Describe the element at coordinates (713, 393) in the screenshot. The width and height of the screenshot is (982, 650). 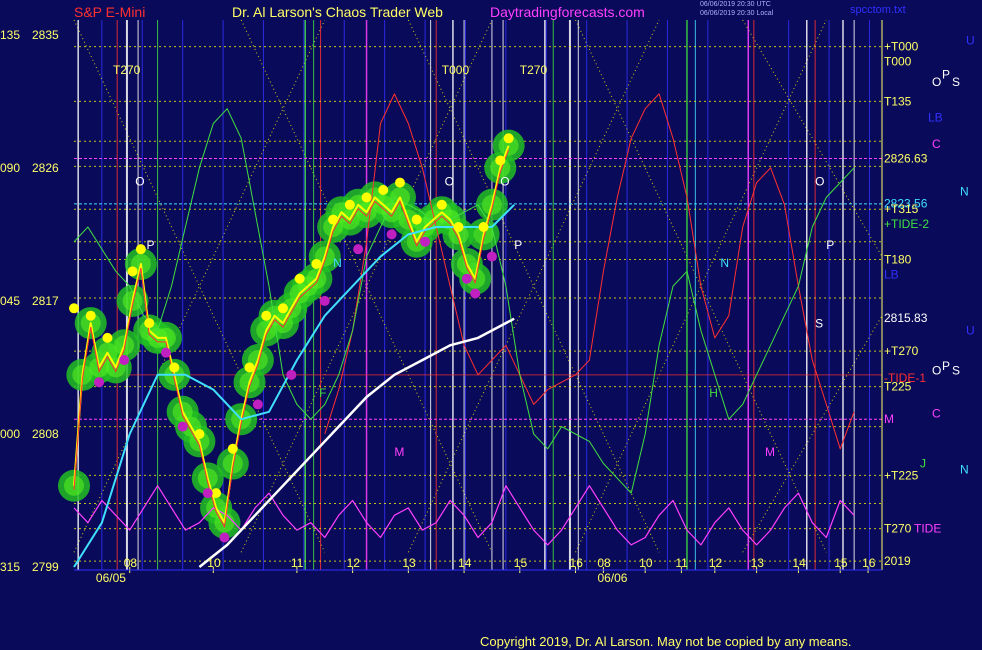
I see `event-letter: H` at that location.